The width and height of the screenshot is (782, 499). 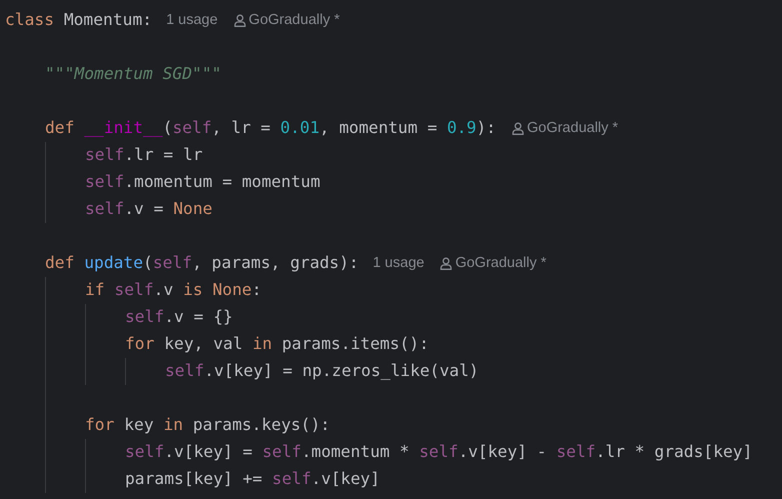 What do you see at coordinates (144, 155) in the screenshot?
I see `code-line: self.lr = lr` at bounding box center [144, 155].